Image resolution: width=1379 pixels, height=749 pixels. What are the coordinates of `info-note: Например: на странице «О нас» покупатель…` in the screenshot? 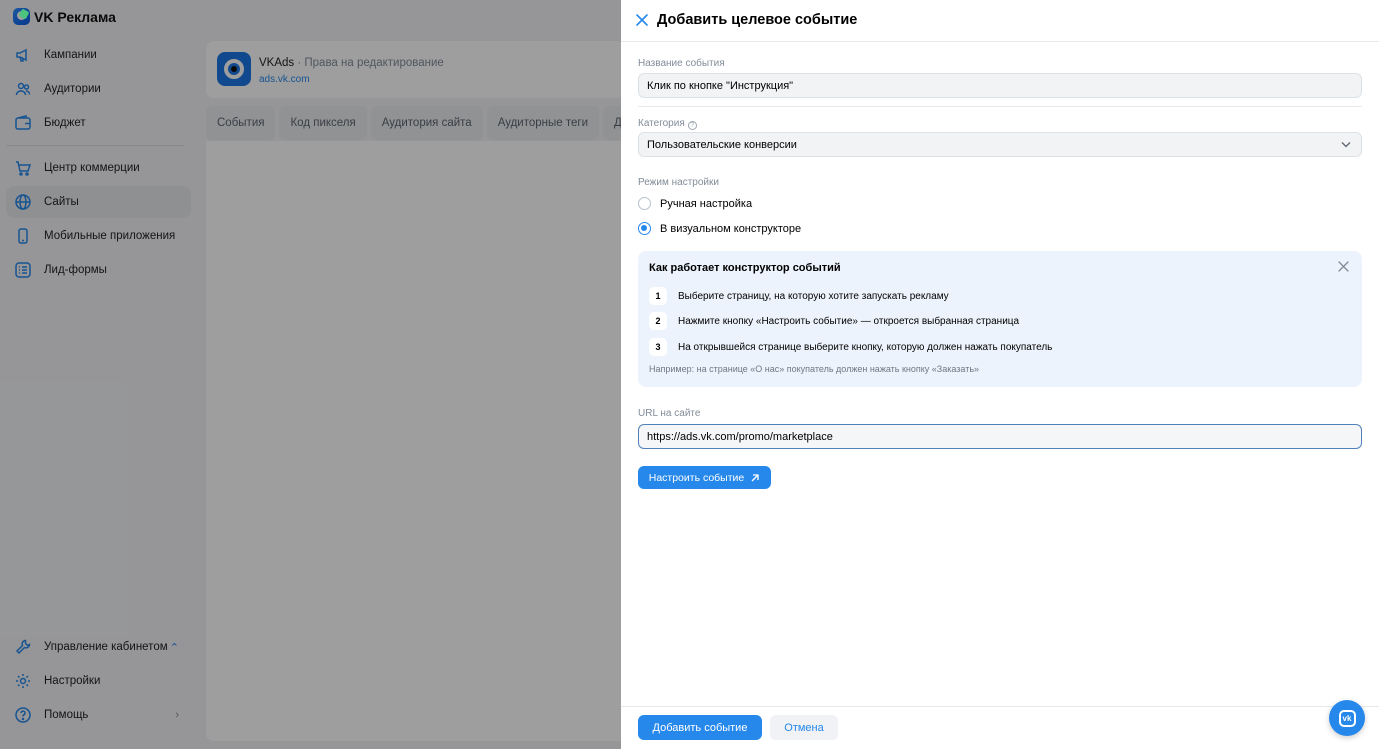 It's located at (814, 369).